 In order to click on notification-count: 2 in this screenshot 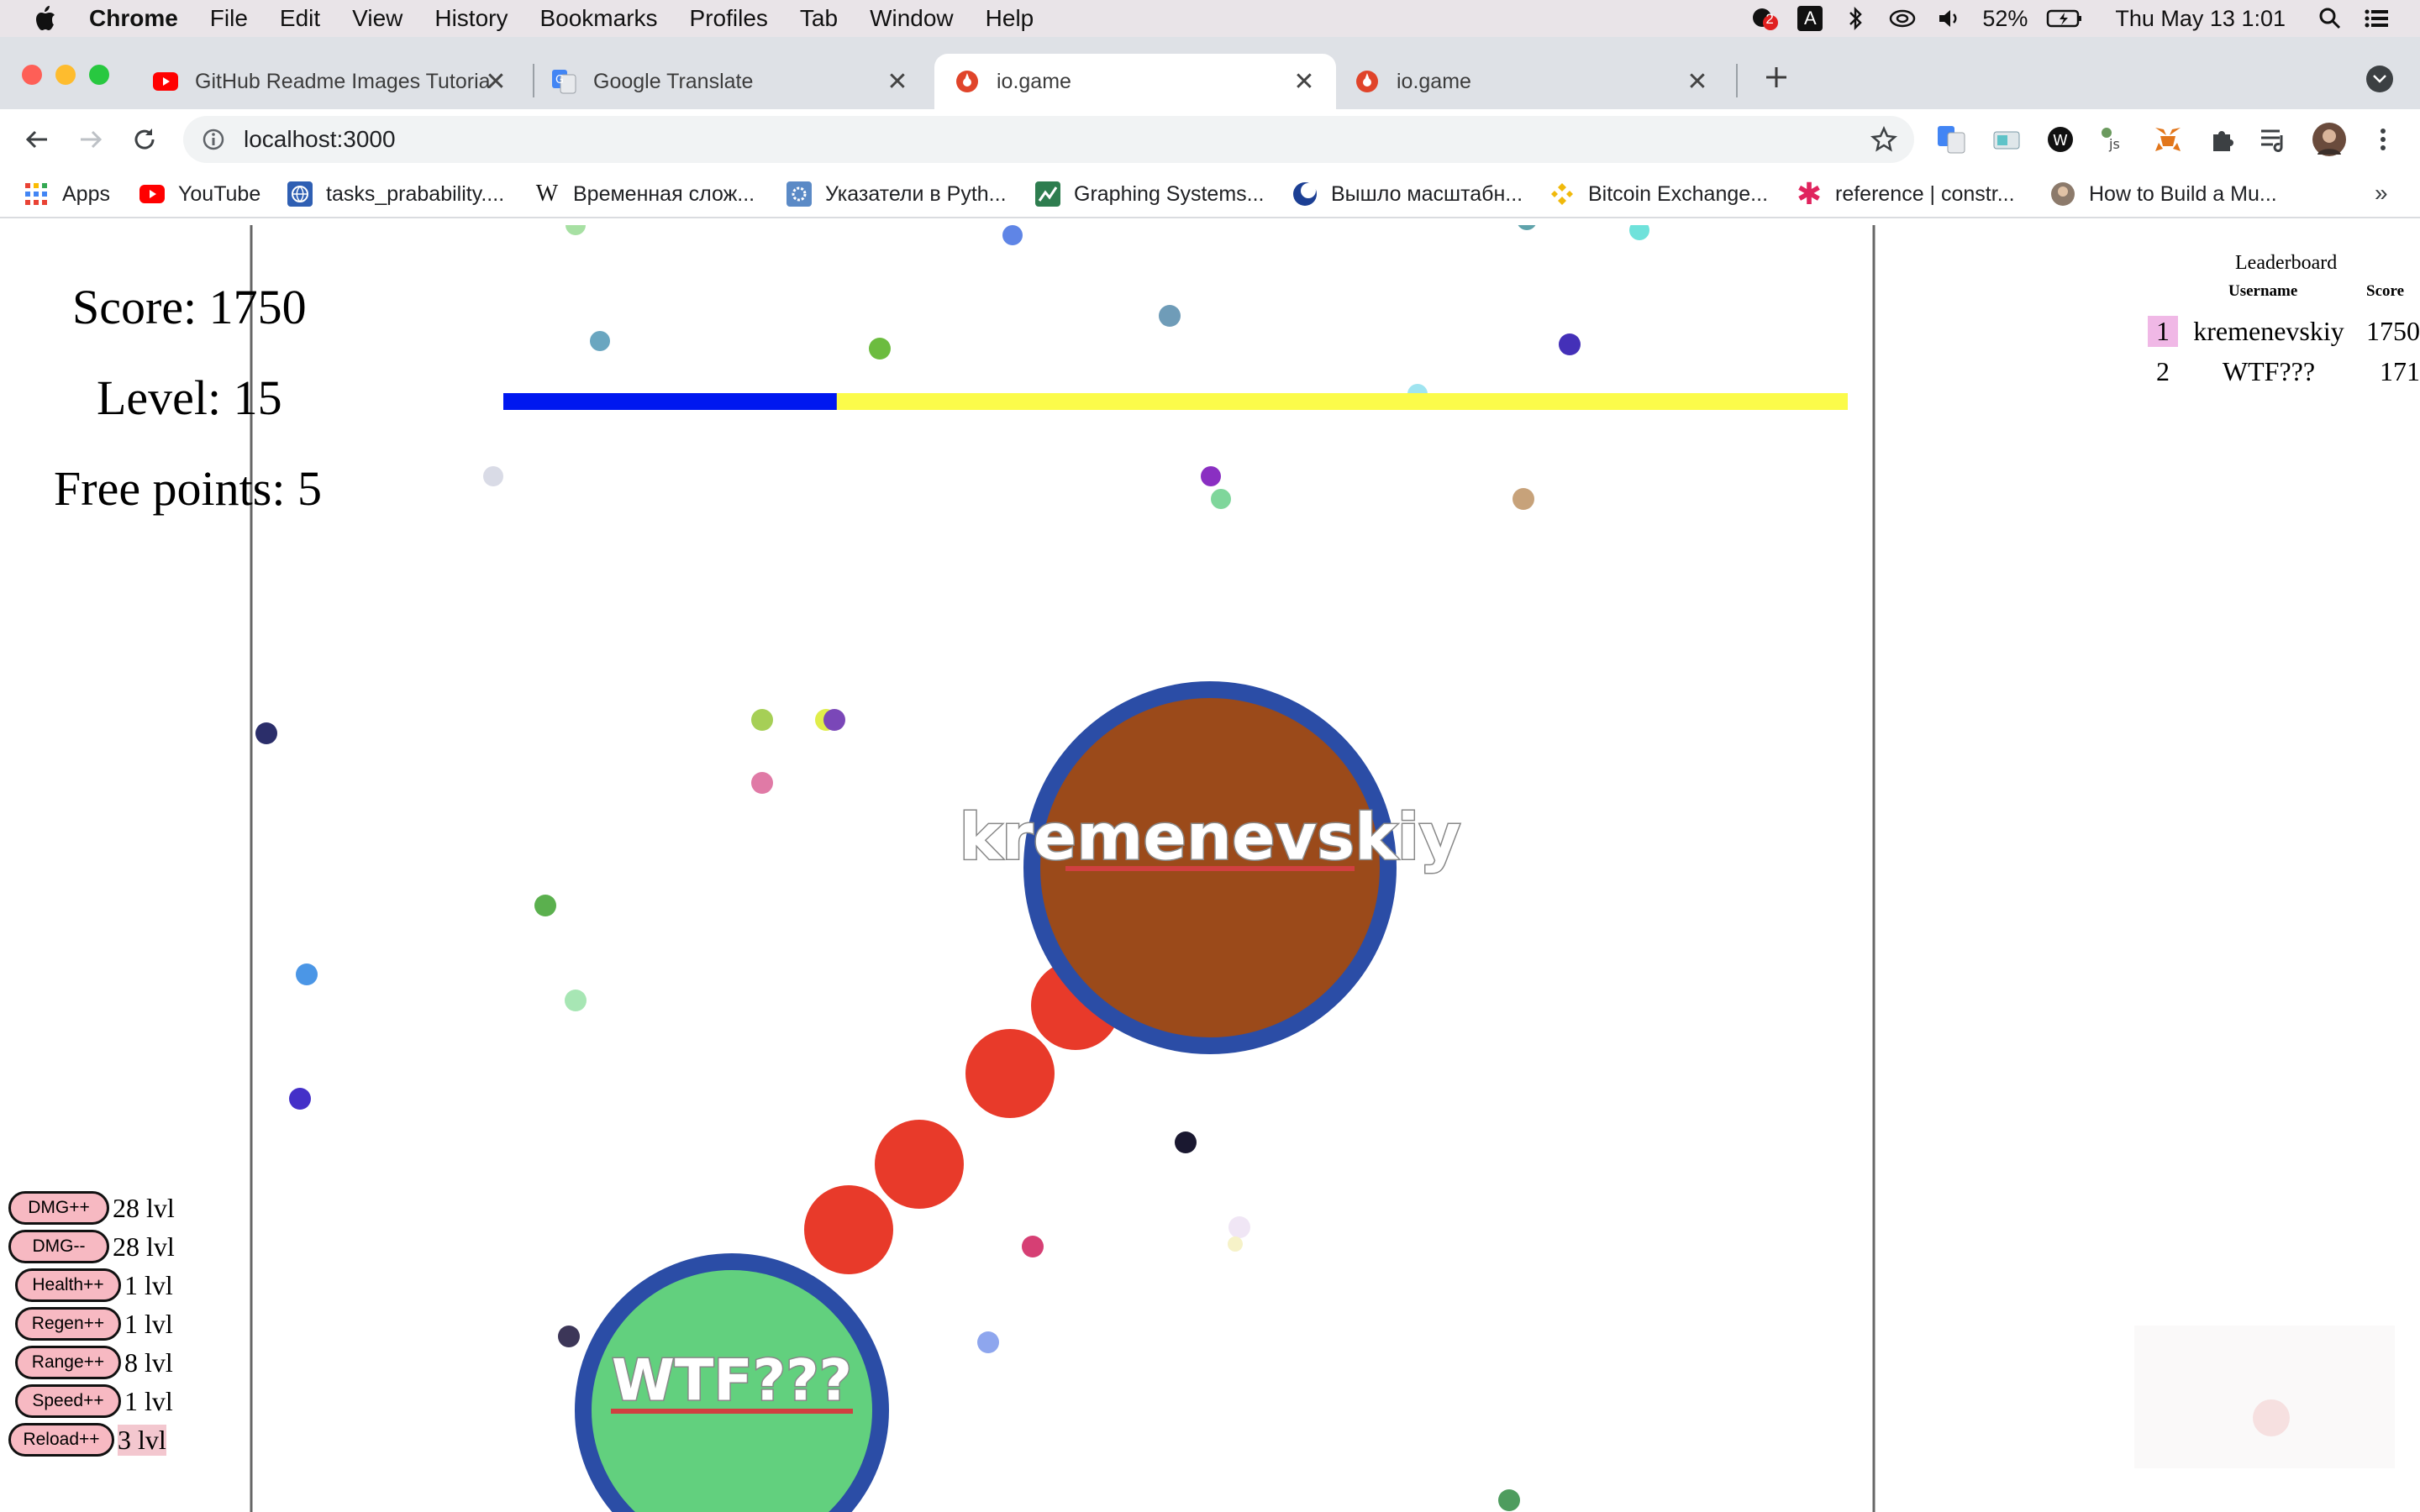, I will do `click(1769, 19)`.